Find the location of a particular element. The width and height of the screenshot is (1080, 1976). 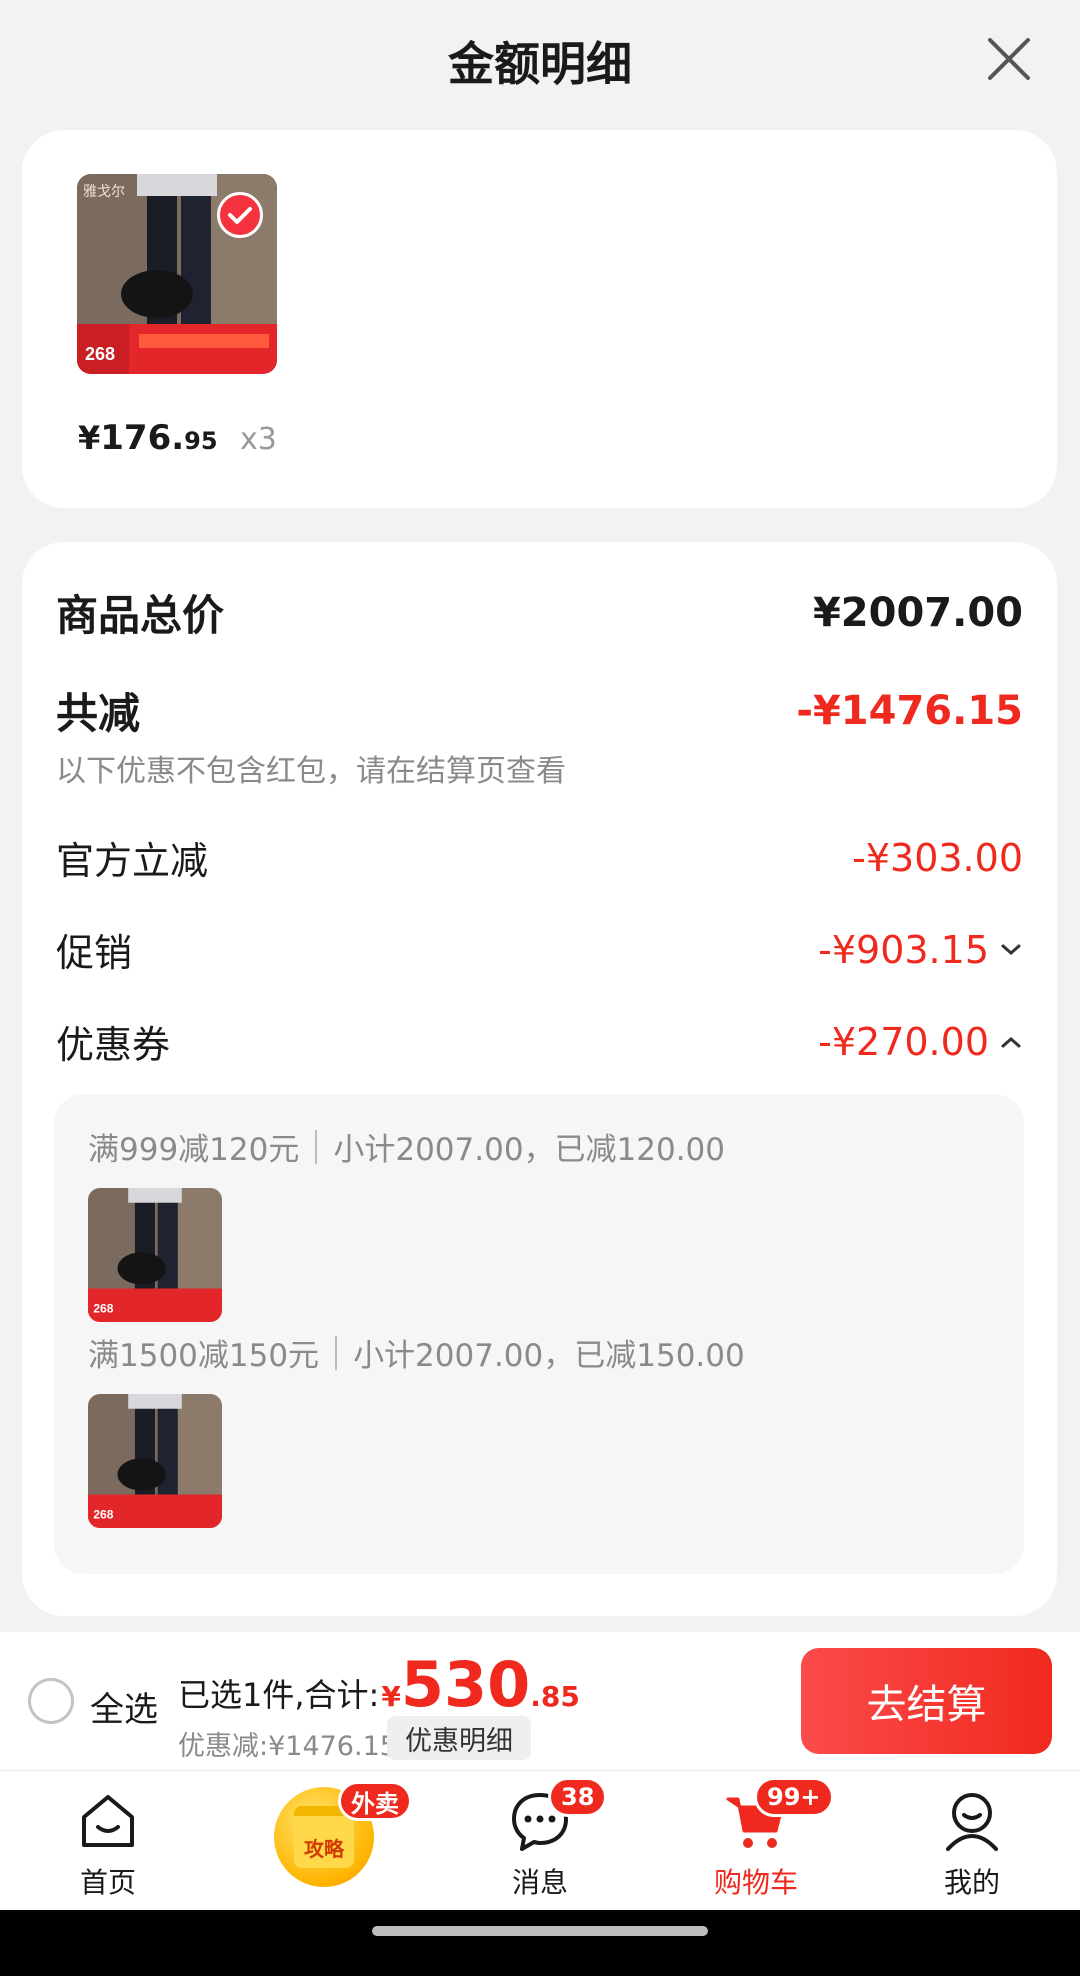

promo-value: -¥903.15 is located at coordinates (903, 949).